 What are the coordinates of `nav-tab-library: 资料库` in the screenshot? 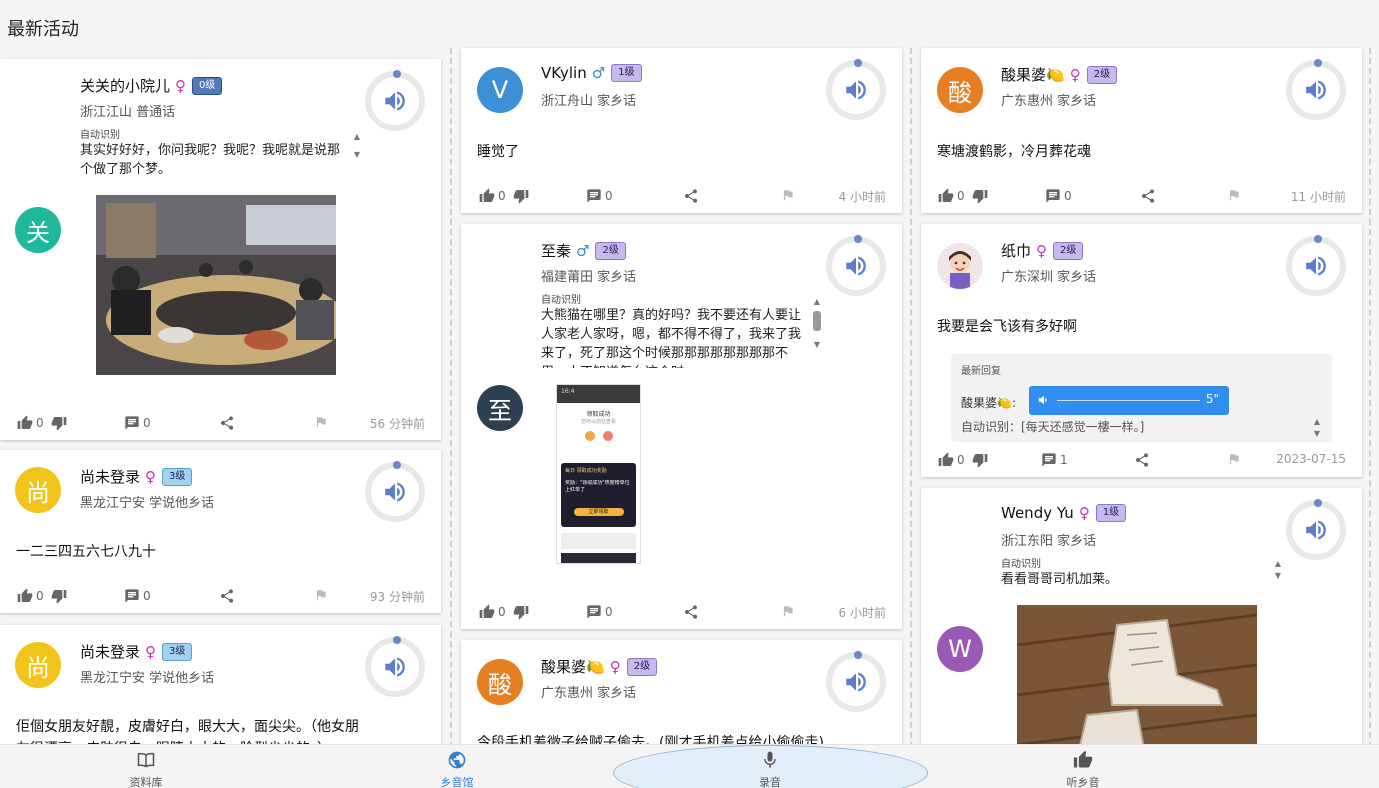 It's located at (146, 769).